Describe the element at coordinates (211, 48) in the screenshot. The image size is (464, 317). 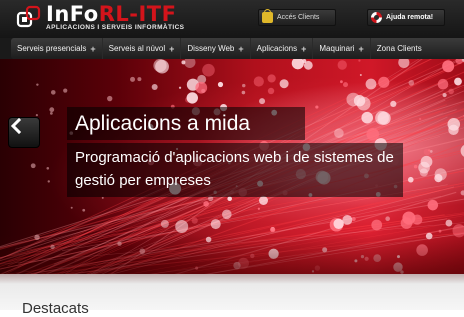
I see `nav-item-label: Disseny Web` at that location.